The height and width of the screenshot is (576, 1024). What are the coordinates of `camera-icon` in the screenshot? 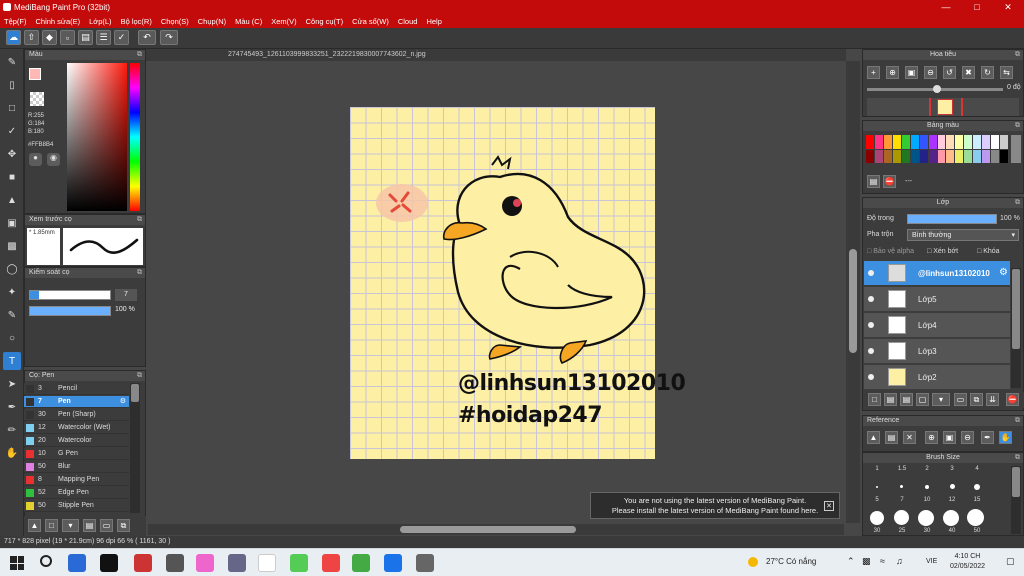 It's located at (237, 563).